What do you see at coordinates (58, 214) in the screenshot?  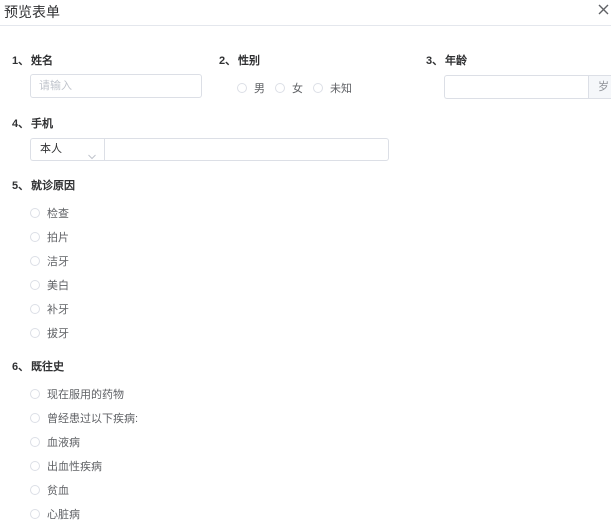 I see `option-label: 检查` at bounding box center [58, 214].